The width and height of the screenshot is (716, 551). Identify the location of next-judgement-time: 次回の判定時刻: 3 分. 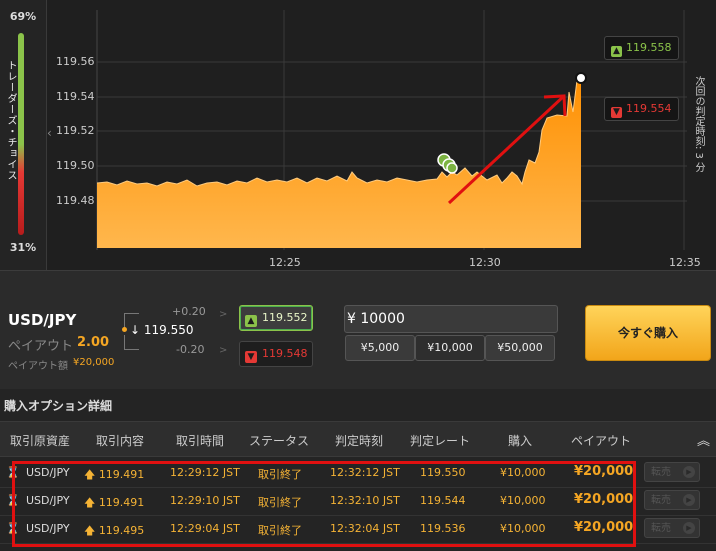
(698, 124).